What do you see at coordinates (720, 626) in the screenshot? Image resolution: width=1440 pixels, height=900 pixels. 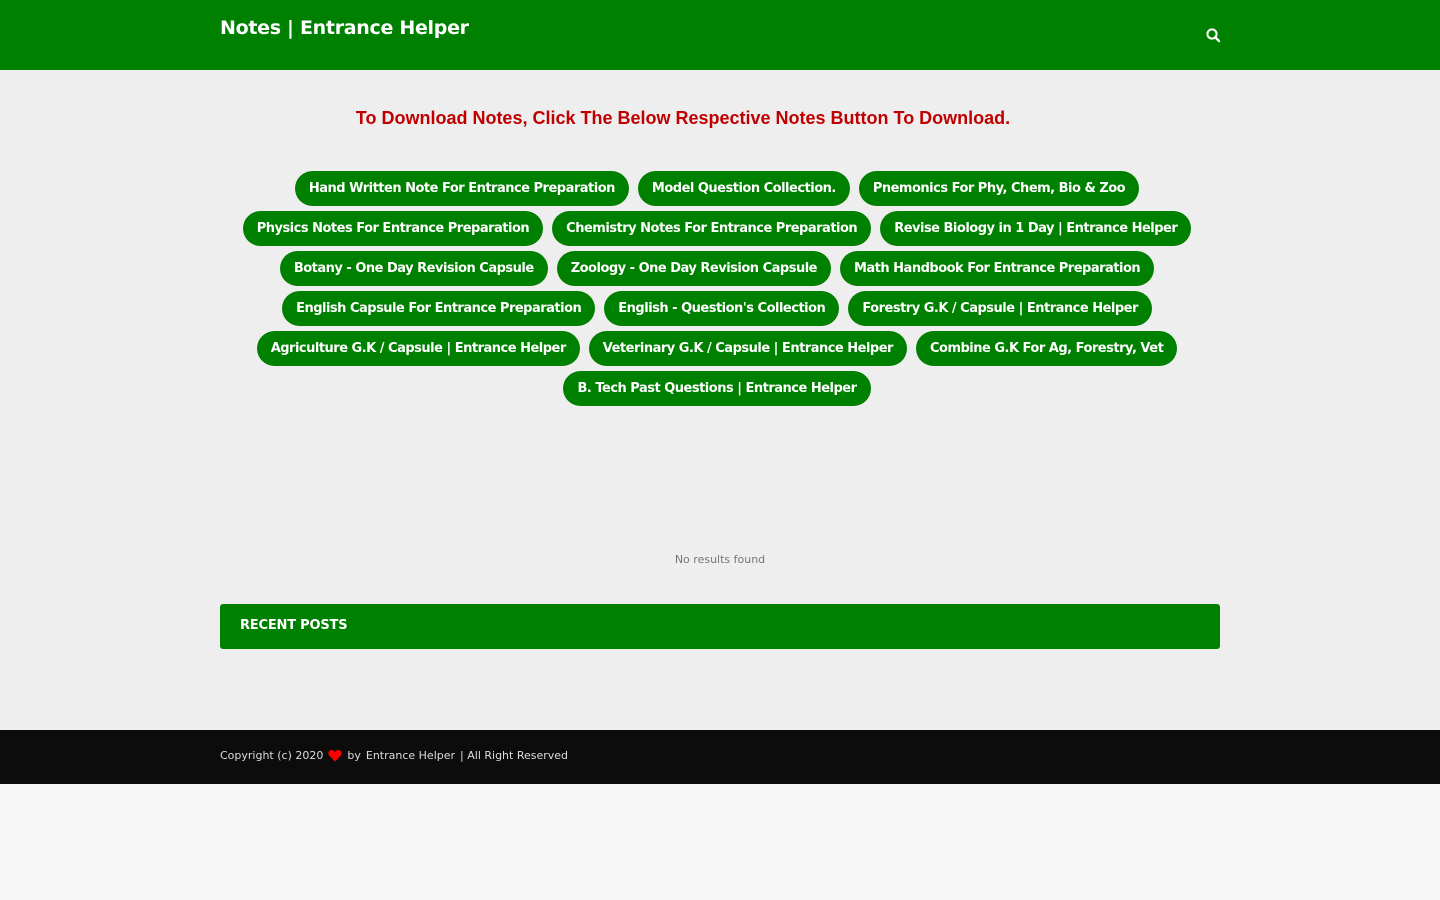 I see `recent-posts-header: RECENT POSTS` at bounding box center [720, 626].